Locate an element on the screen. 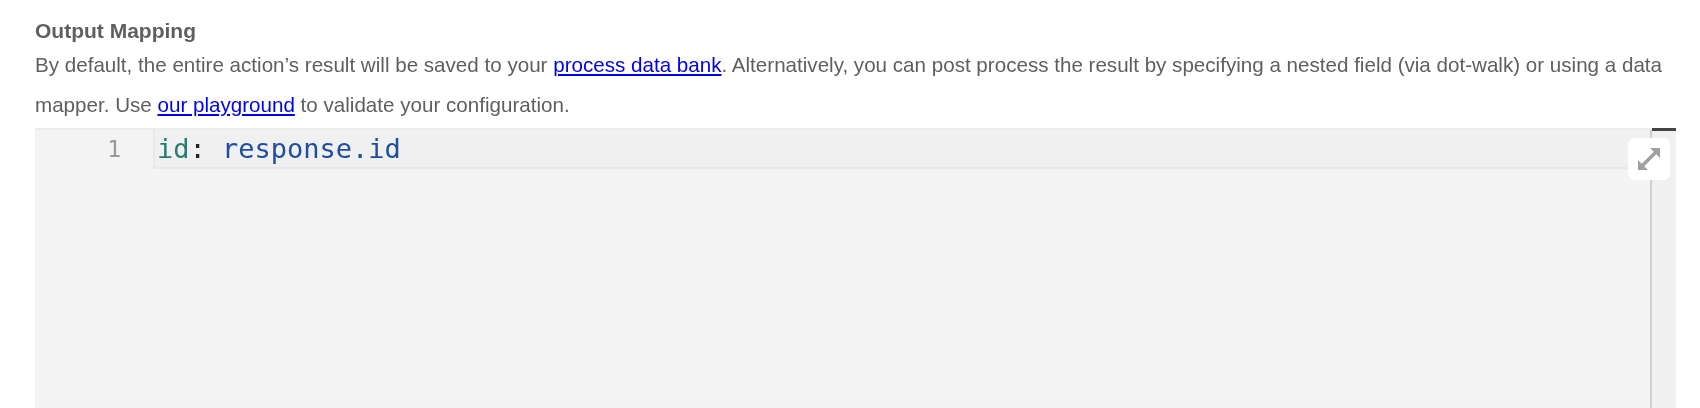  scrollbar-thumb is located at coordinates (1664, 129).